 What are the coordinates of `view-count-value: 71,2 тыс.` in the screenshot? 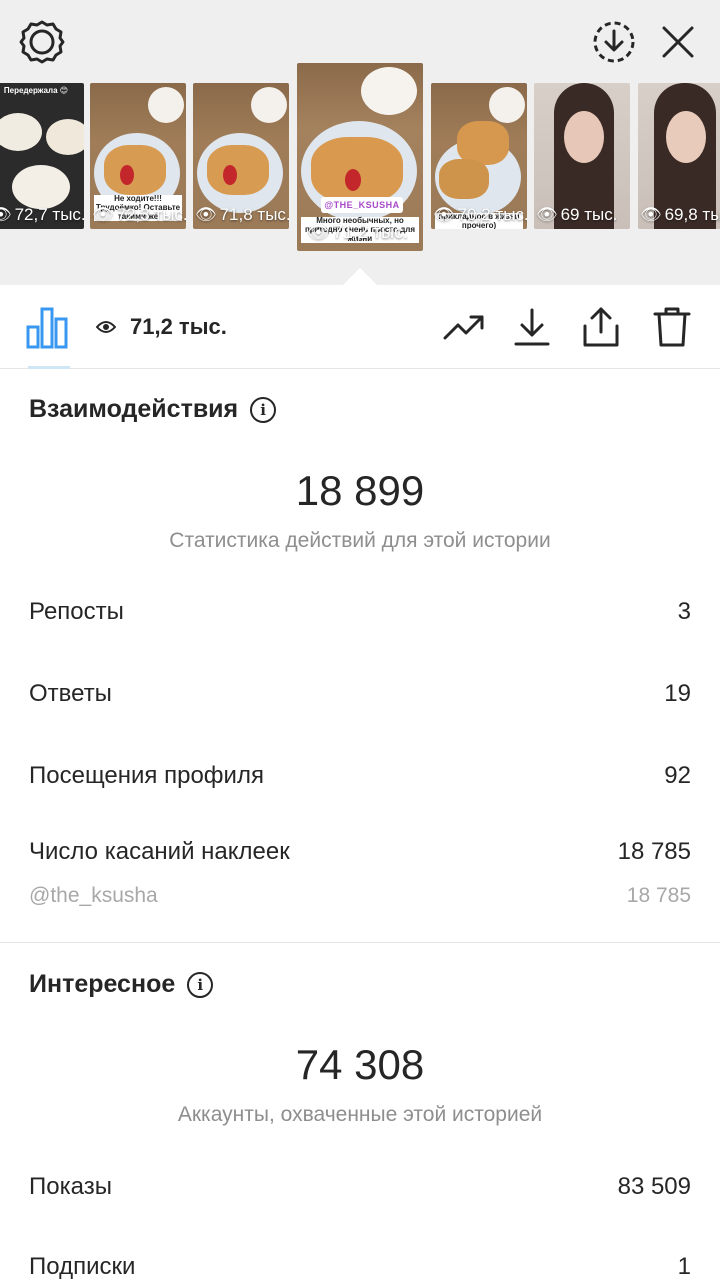 It's located at (178, 326).